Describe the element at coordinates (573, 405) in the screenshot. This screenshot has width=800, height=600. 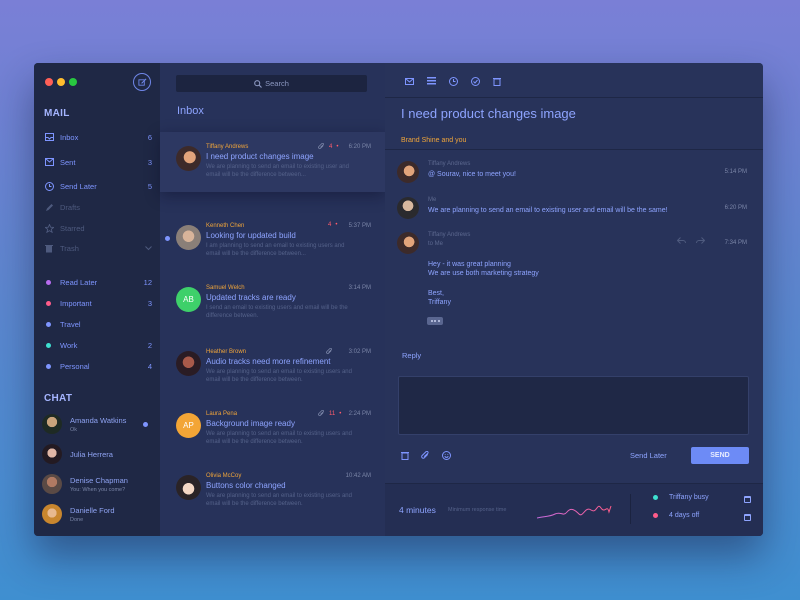
I see `reply-textarea` at that location.